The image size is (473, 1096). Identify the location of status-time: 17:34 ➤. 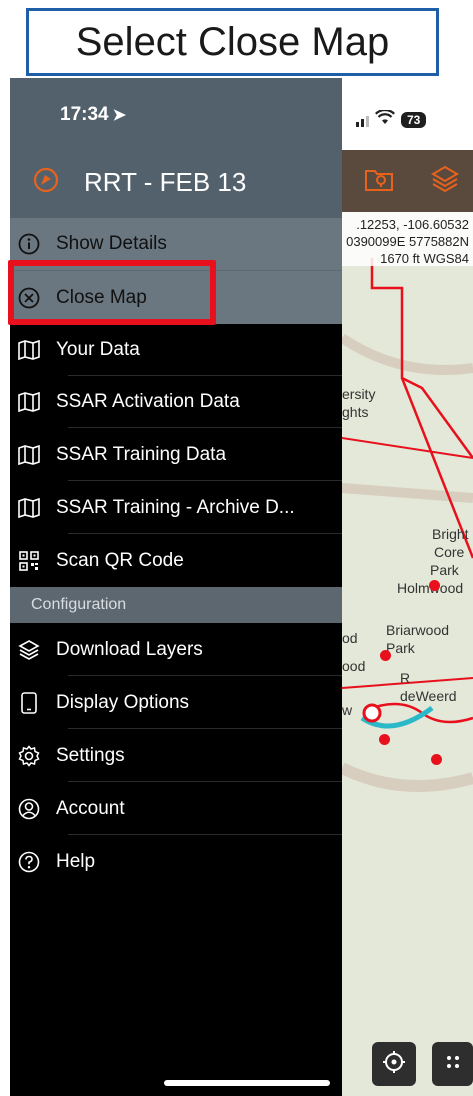
(93, 115).